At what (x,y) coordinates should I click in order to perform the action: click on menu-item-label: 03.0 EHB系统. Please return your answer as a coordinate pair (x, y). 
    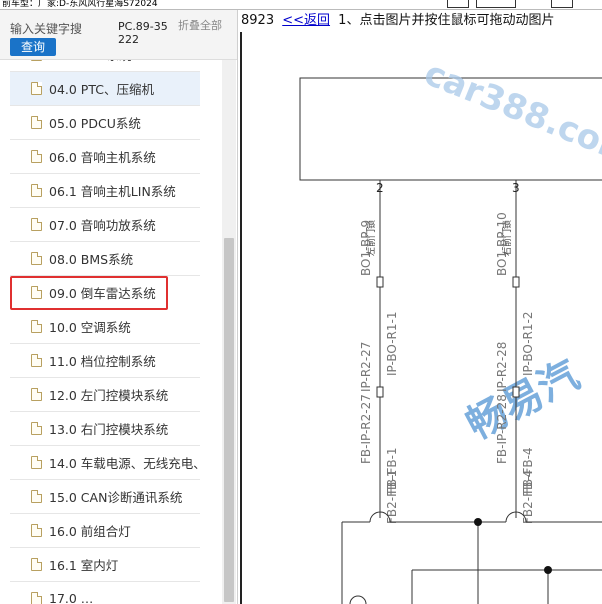
    Looking at the image, I should click on (90, 62).